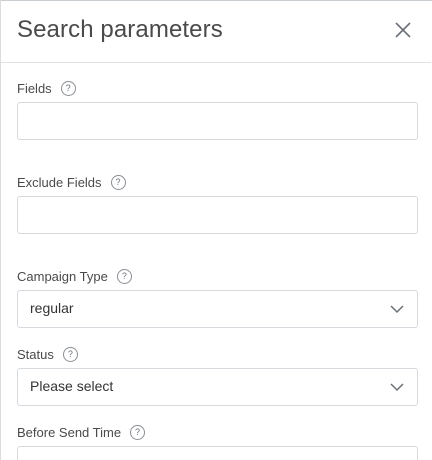 The width and height of the screenshot is (432, 460). Describe the element at coordinates (35, 354) in the screenshot. I see `status-label: Status` at that location.